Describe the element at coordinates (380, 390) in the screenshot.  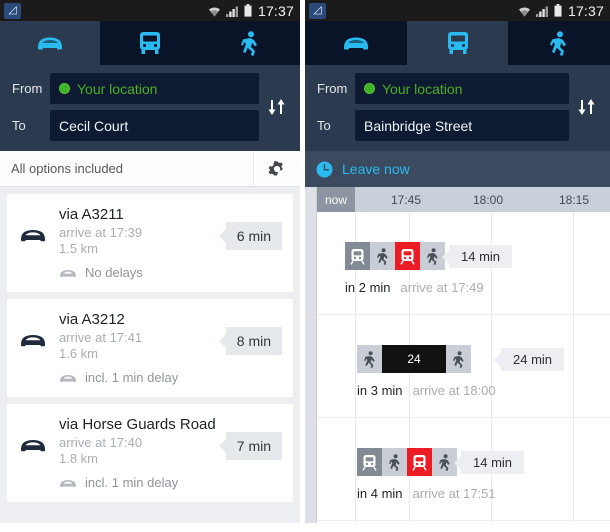
I see `trip-departure: in 3 min` at that location.